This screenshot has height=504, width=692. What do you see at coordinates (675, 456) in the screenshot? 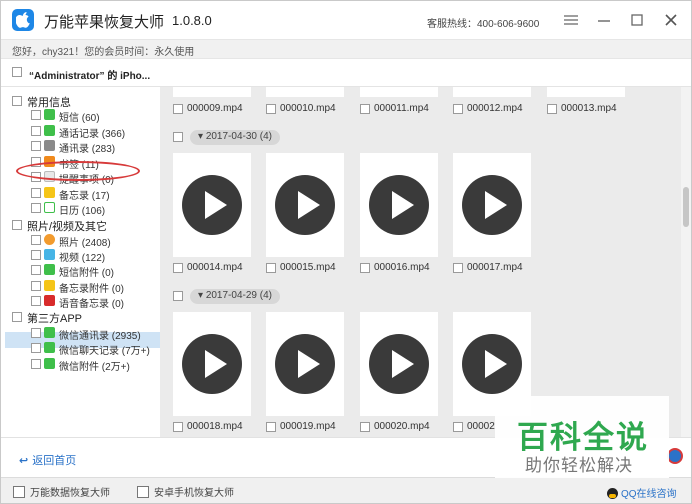
I see `next-button-icon` at bounding box center [675, 456].